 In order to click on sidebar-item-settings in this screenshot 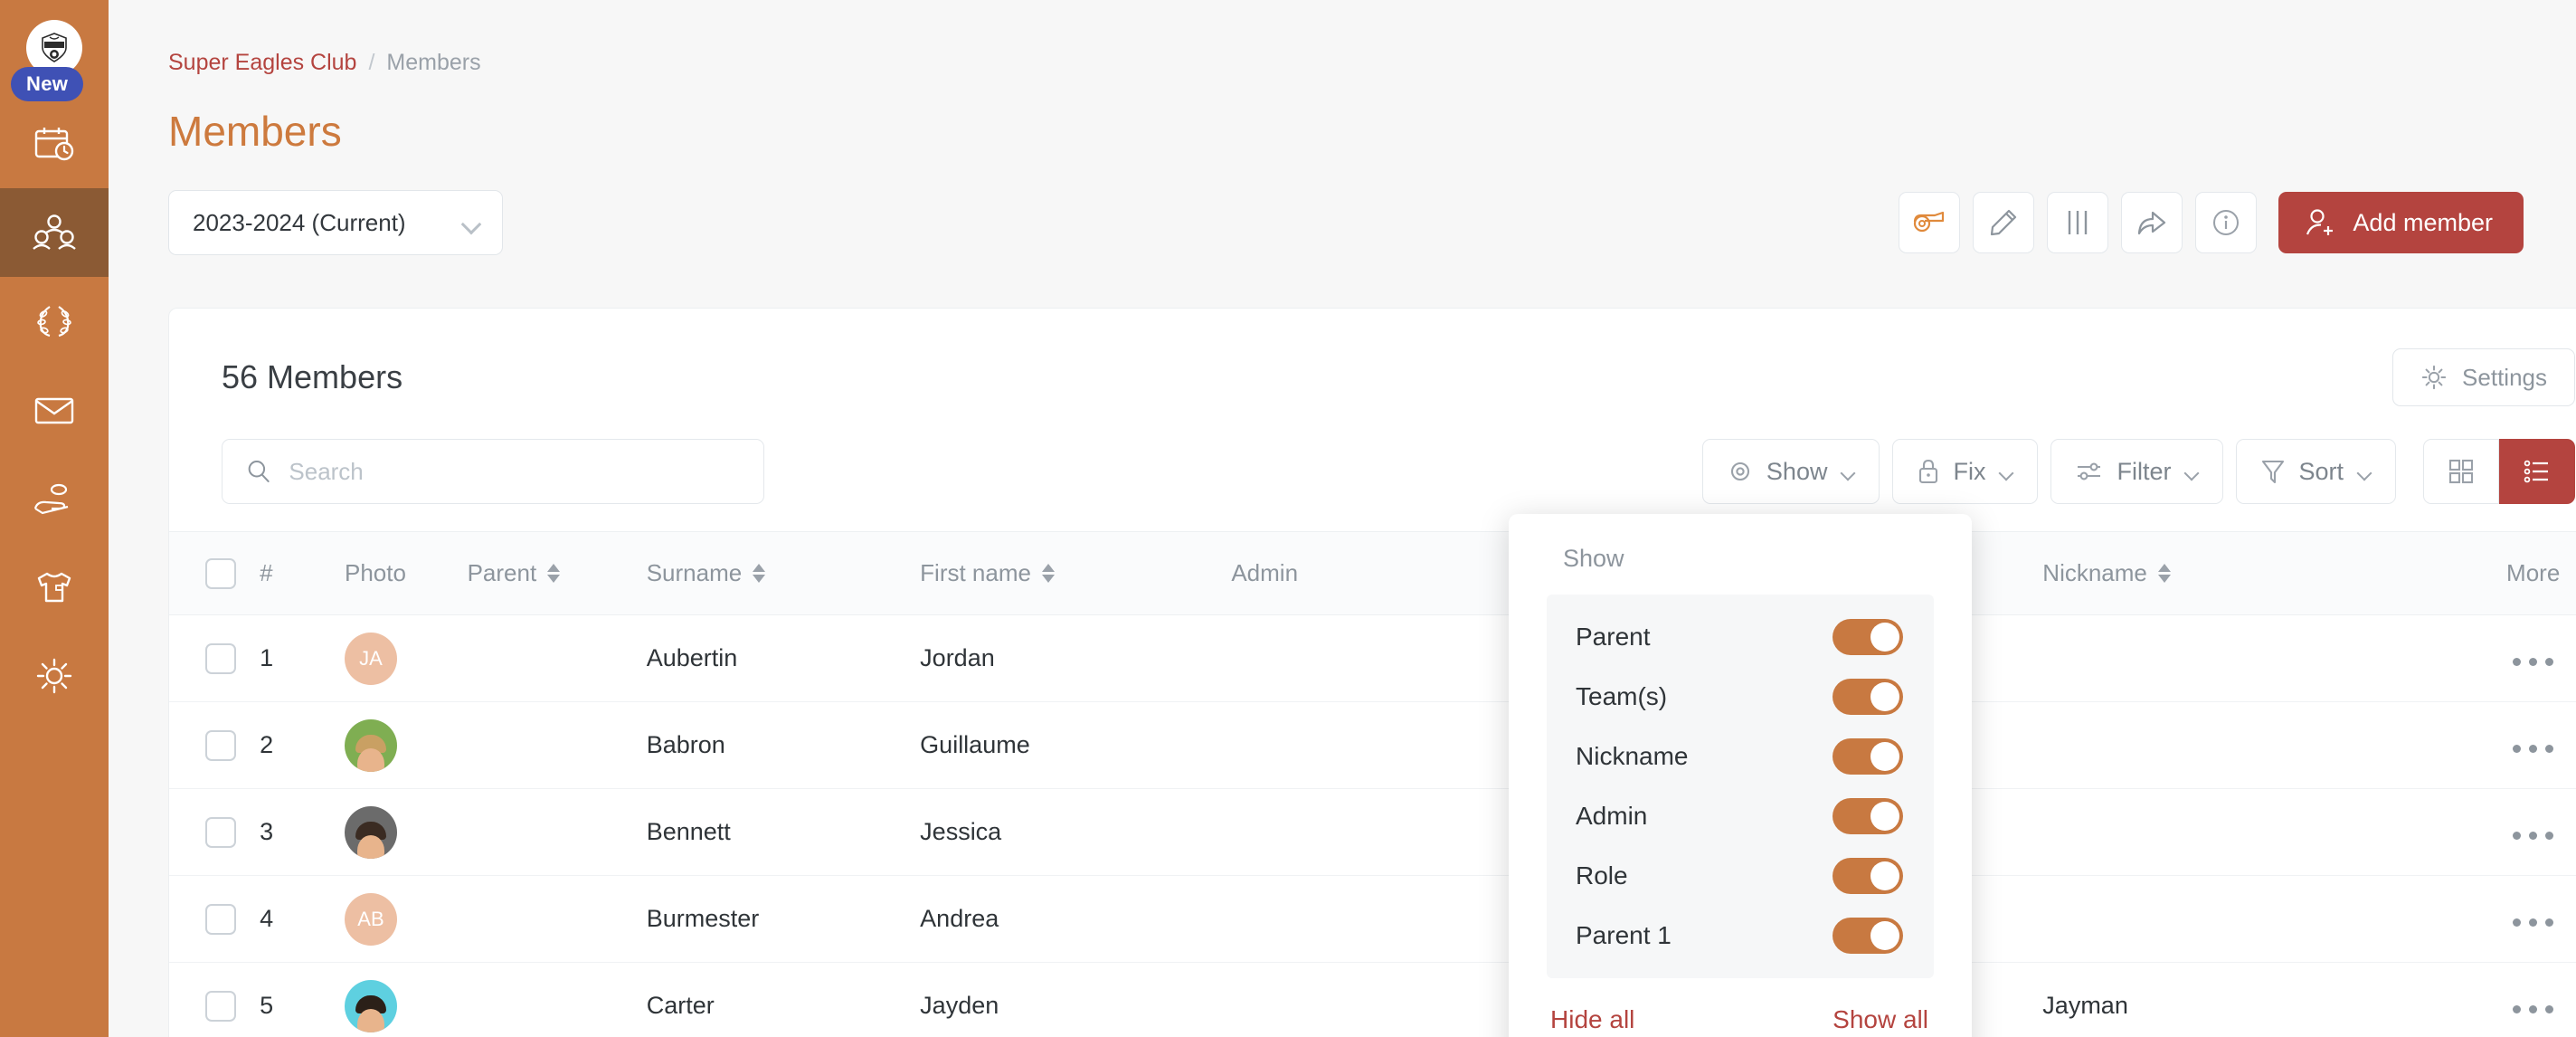, I will do `click(55, 676)`.